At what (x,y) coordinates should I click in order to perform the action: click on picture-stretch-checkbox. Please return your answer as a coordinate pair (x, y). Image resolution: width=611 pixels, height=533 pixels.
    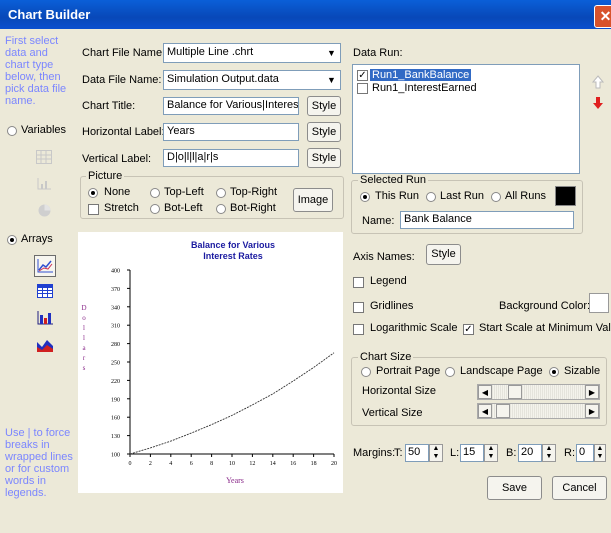
    Looking at the image, I should click on (93, 209).